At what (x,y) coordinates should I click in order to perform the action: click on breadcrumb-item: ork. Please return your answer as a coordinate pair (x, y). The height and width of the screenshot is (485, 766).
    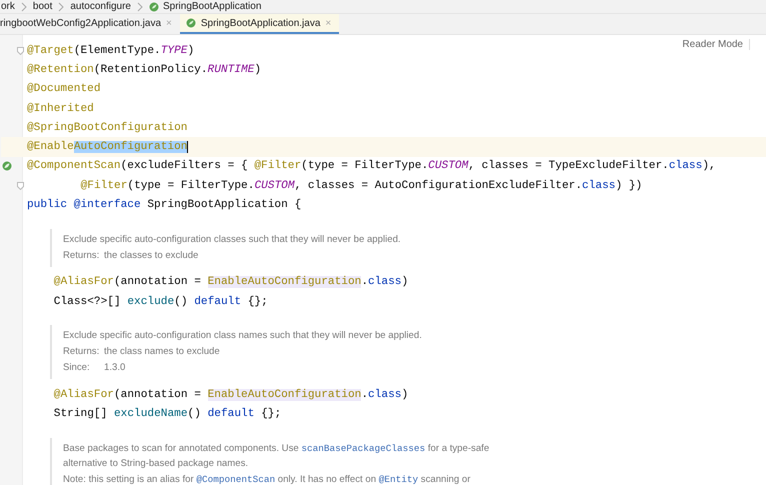
    Looking at the image, I should click on (8, 6).